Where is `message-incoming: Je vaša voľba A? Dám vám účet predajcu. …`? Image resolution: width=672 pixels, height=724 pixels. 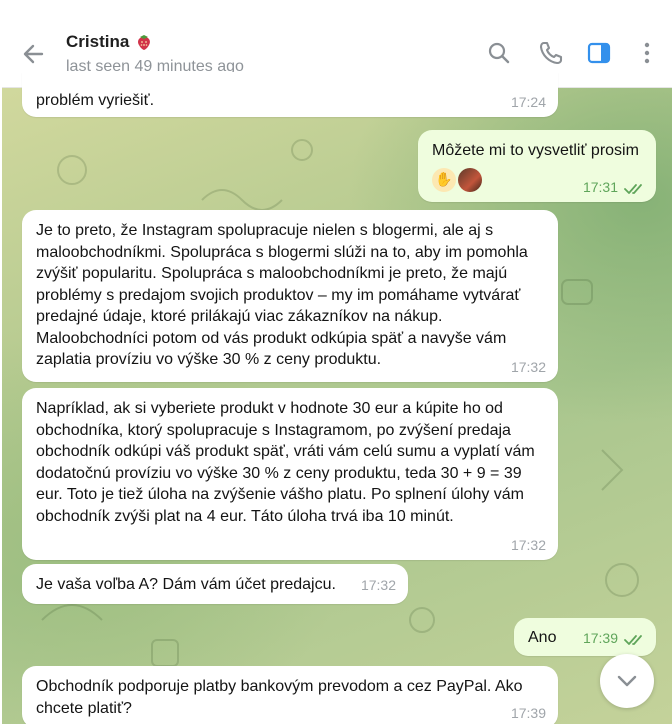 message-incoming: Je vaša voľba A? Dám vám účet predajcu. … is located at coordinates (215, 584).